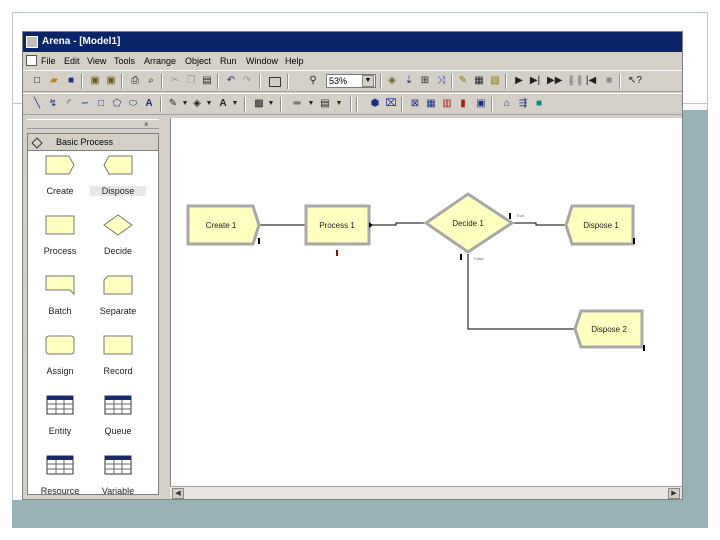 The width and height of the screenshot is (720, 540). I want to click on edit-submodel-icon: ▦, so click(479, 81).